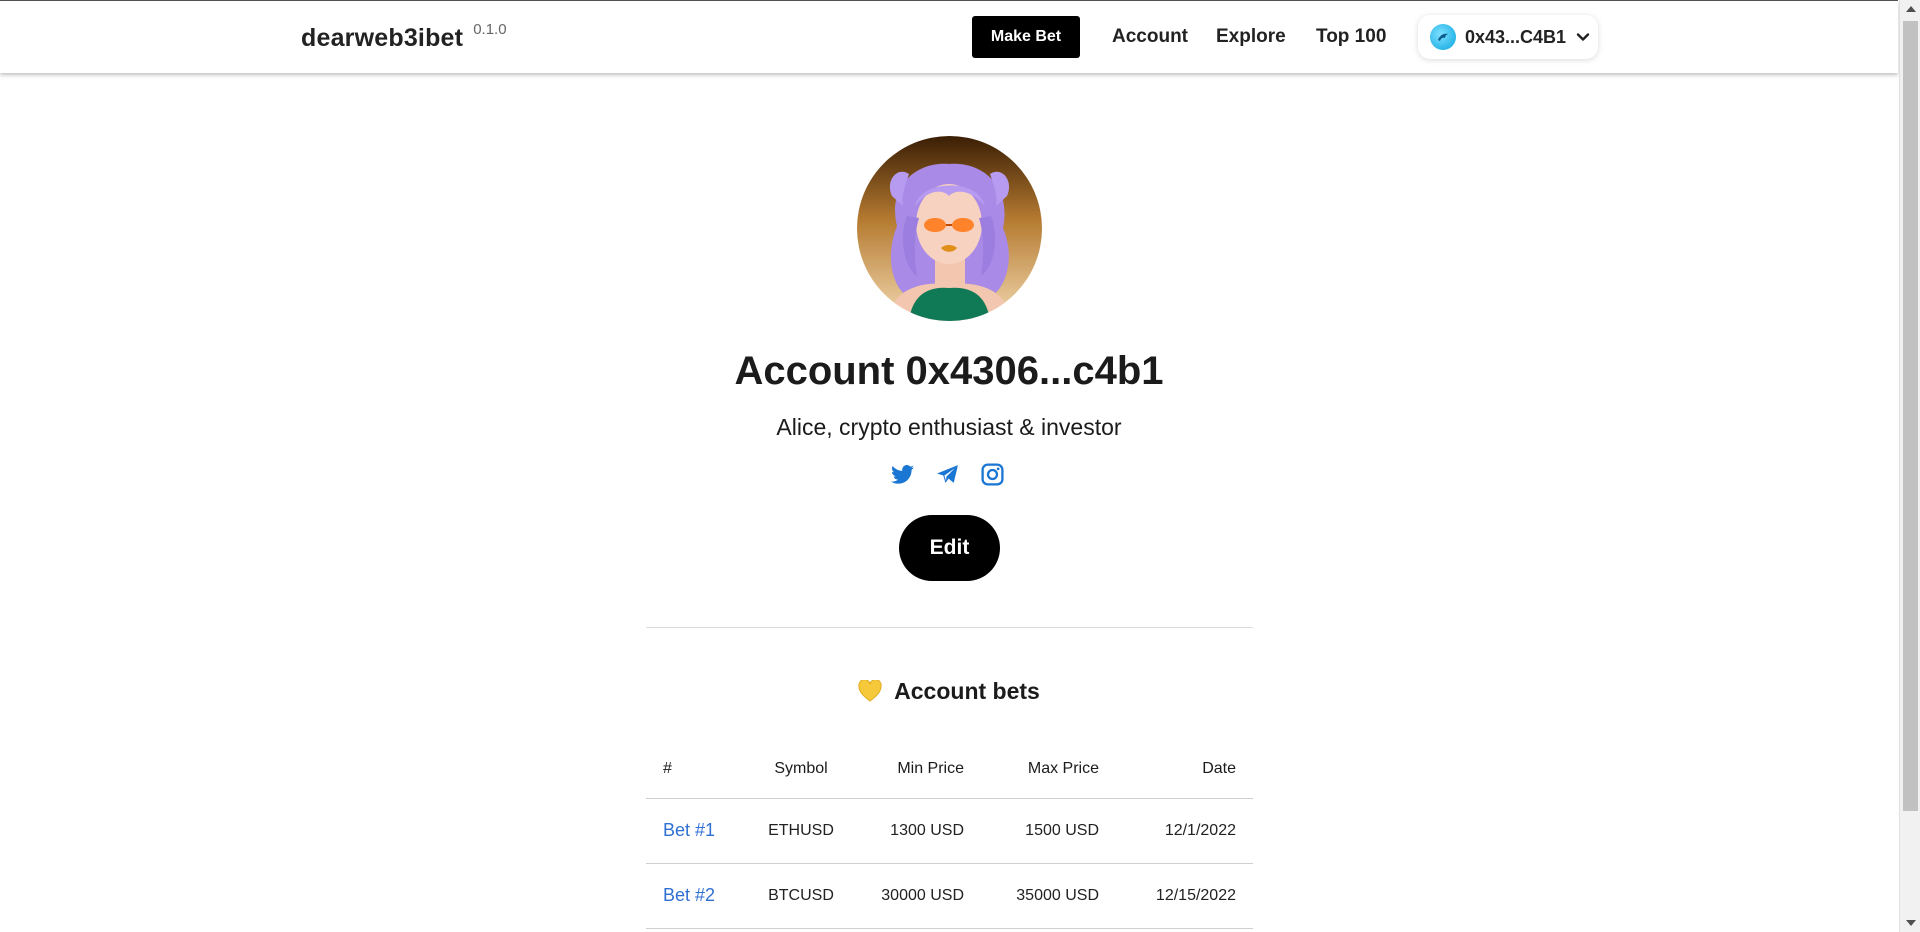 The image size is (1920, 932). Describe the element at coordinates (1026, 37) in the screenshot. I see `make-bet-button: Make Bet` at that location.